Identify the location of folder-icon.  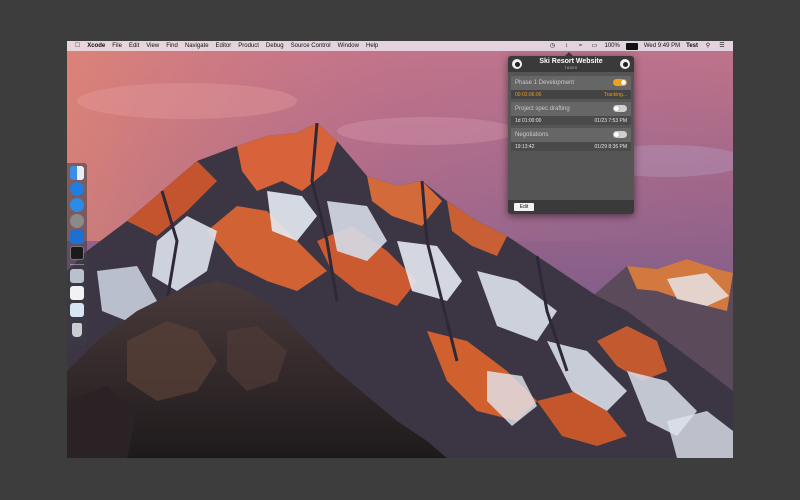
(77, 310).